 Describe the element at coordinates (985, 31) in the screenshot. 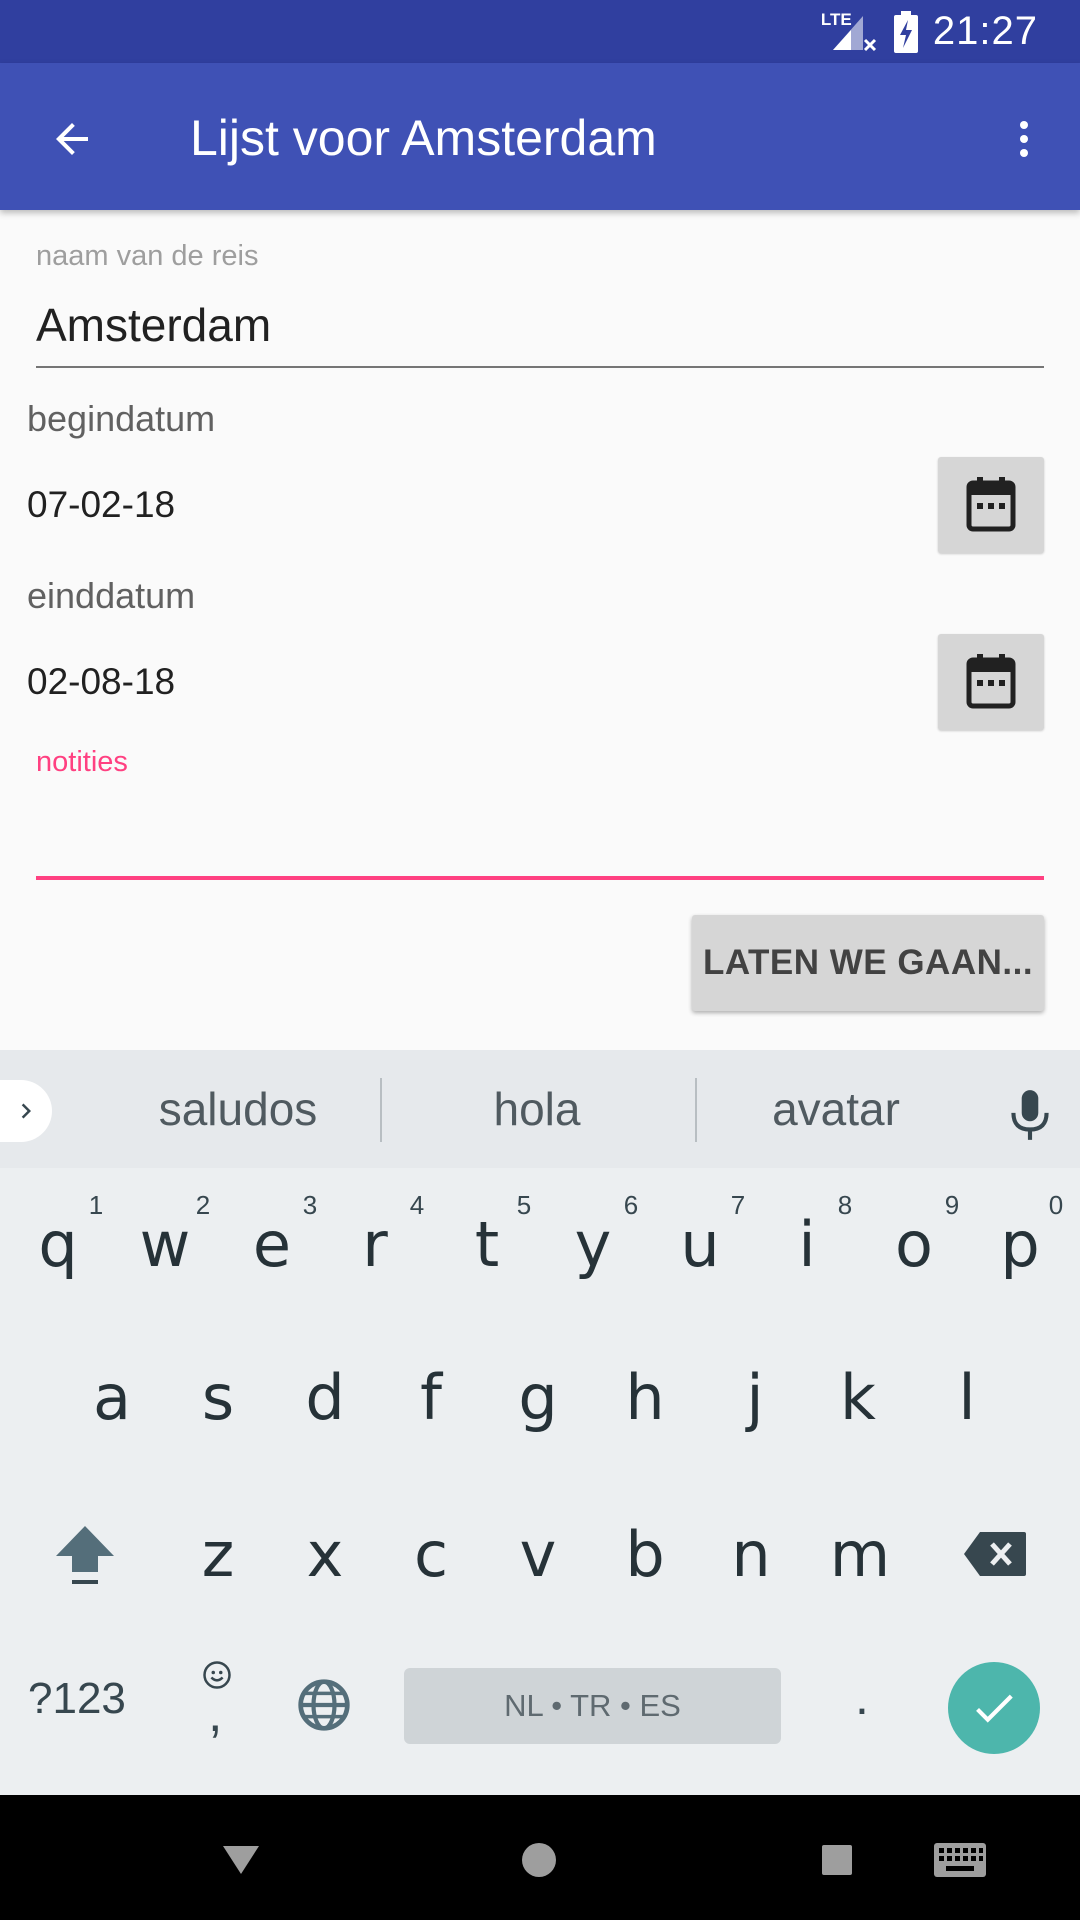

I see `clock: 21:27` at that location.